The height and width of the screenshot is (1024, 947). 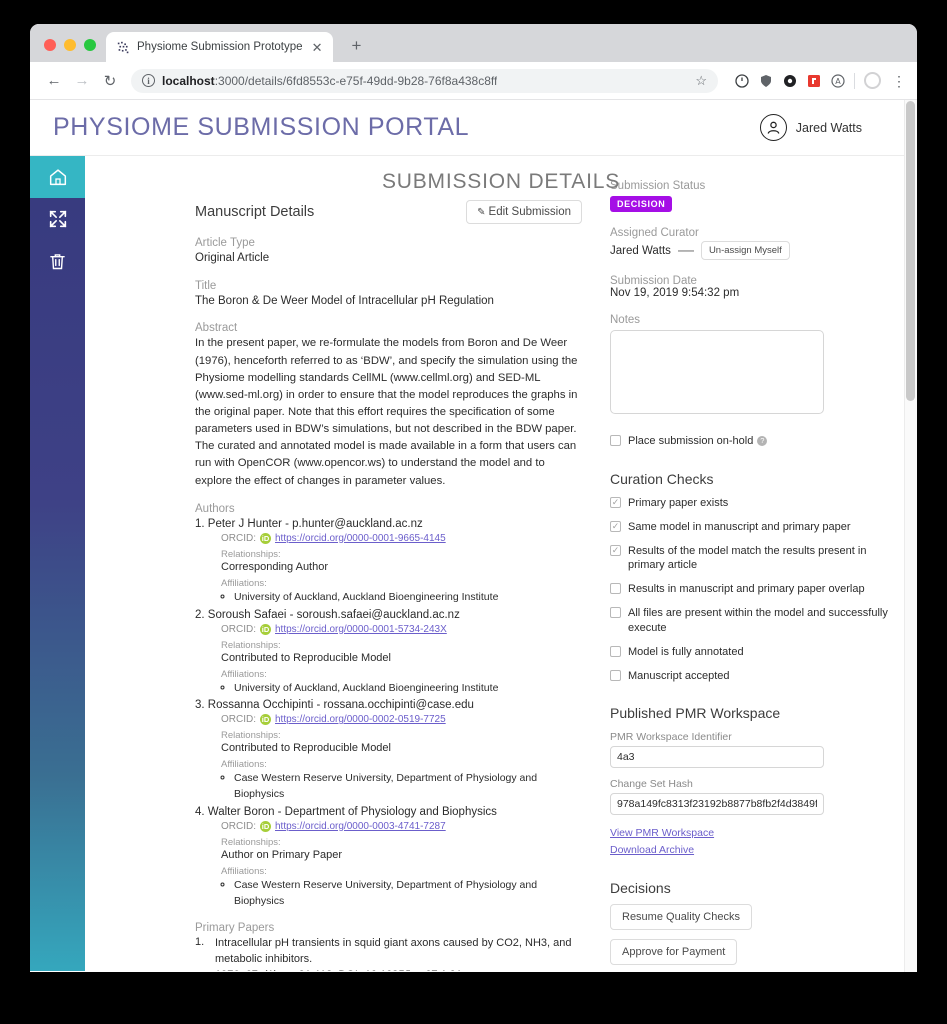 I want to click on notes-block: Notes, so click(x=753, y=366).